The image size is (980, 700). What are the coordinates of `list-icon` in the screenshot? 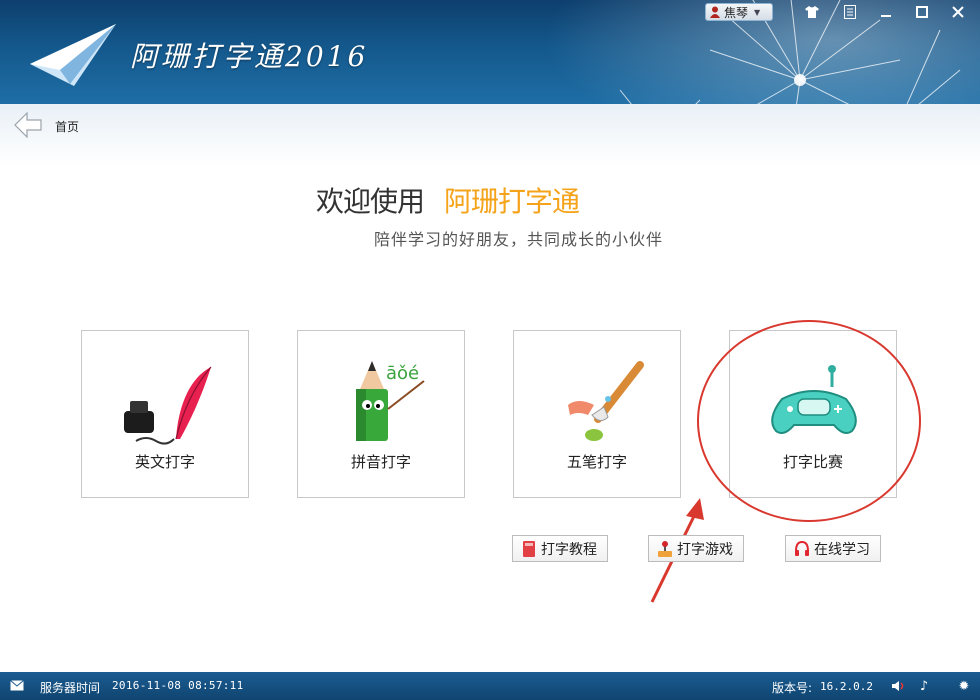 It's located at (850, 12).